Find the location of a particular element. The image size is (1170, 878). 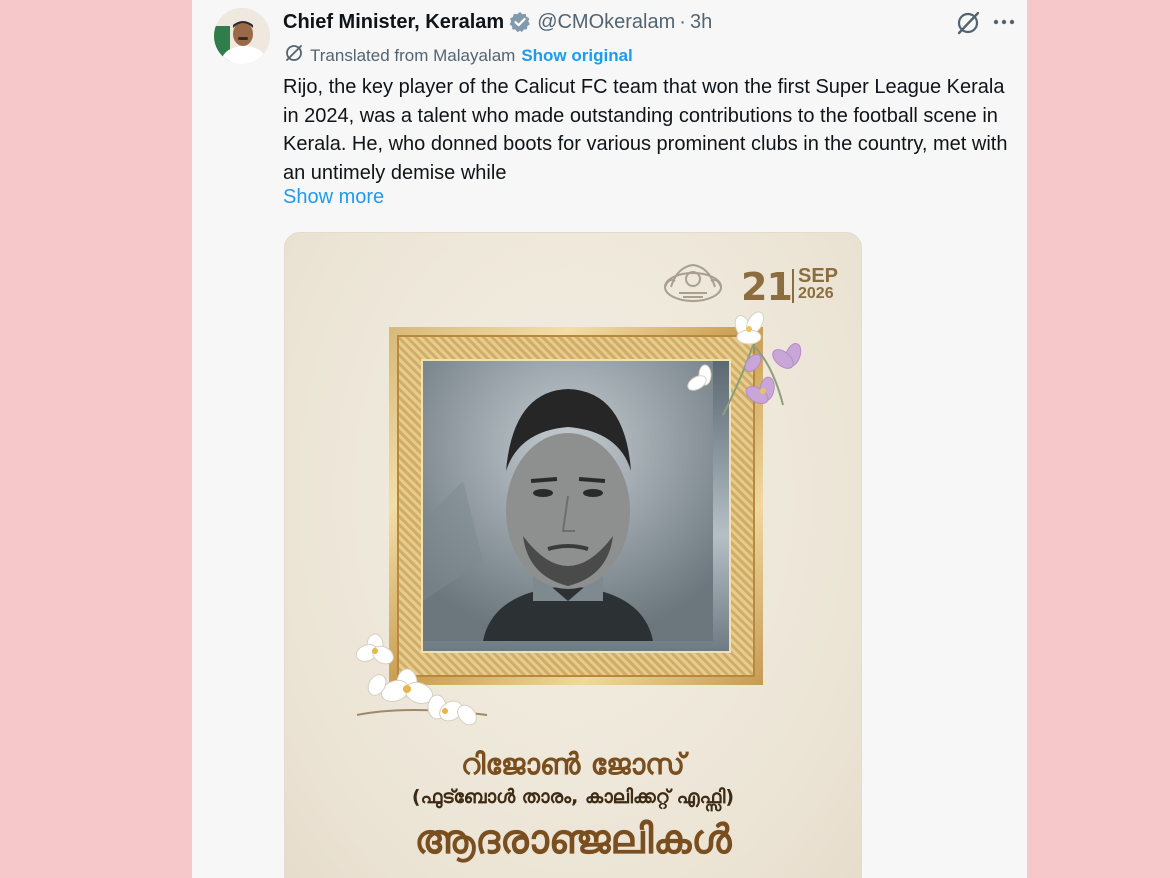

tweet-header: Chief Minister, Keralam @CMOkeralam · 3h is located at coordinates (497, 22).